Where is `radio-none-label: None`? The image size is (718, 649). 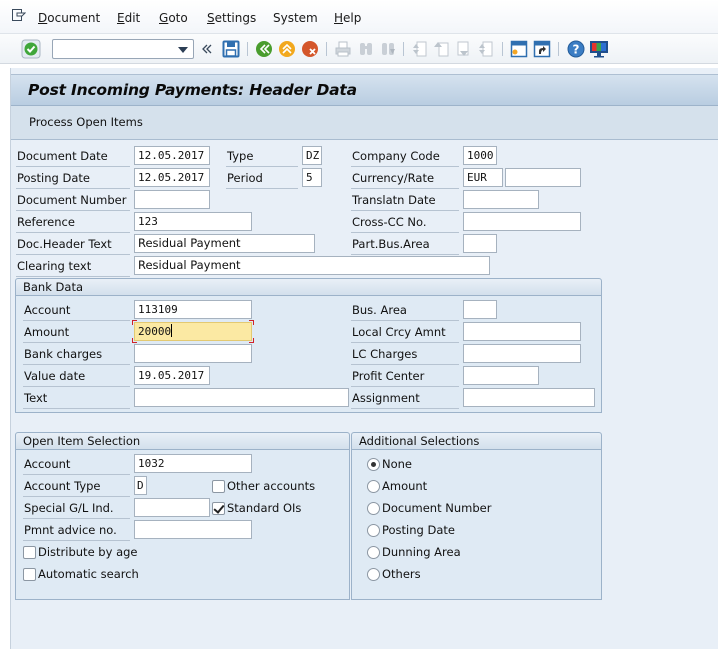 radio-none-label: None is located at coordinates (397, 464).